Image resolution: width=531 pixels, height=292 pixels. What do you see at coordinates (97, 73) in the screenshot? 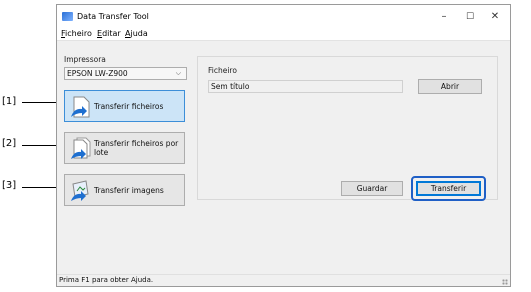
I see `printer-select-value: EPSON LW-Z900` at bounding box center [97, 73].